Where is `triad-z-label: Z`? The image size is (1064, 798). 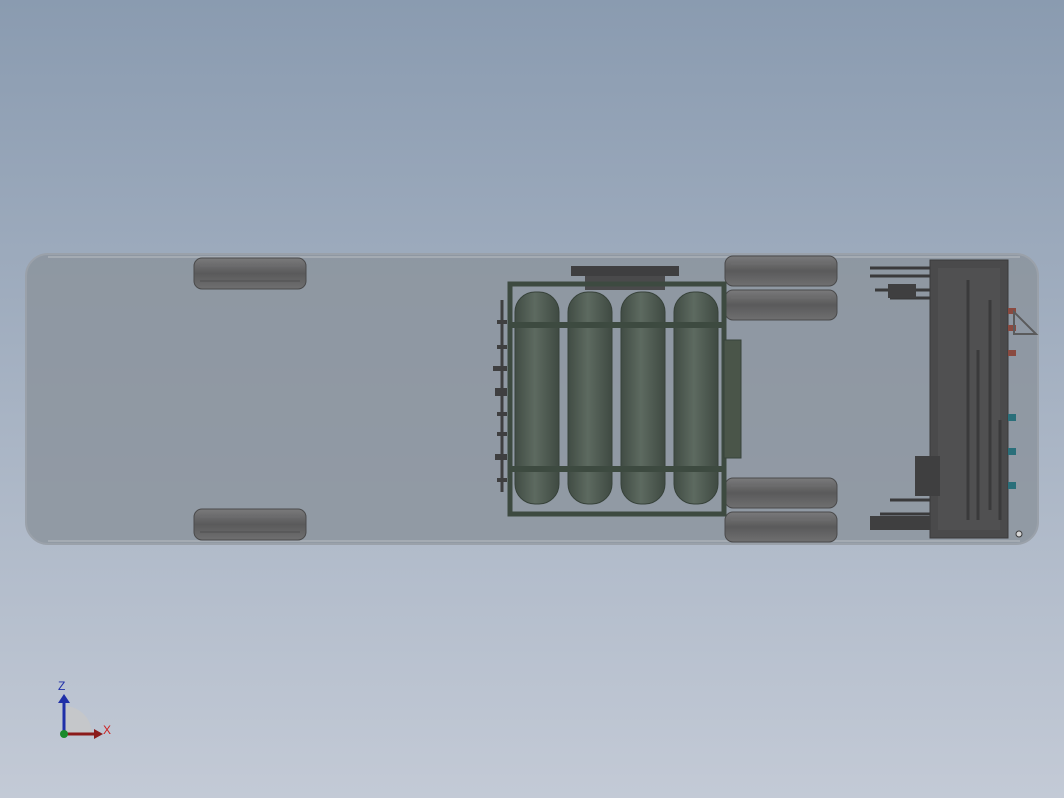
triad-z-label: Z is located at coordinates (62, 686).